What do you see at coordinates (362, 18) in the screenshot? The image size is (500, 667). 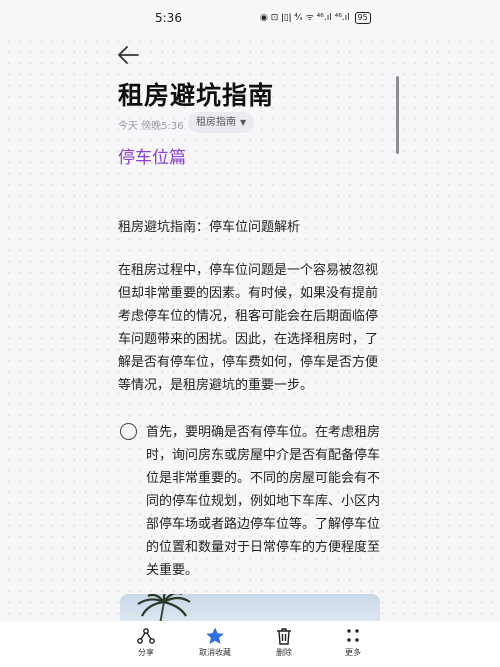 I see `battery-icon: 95` at bounding box center [362, 18].